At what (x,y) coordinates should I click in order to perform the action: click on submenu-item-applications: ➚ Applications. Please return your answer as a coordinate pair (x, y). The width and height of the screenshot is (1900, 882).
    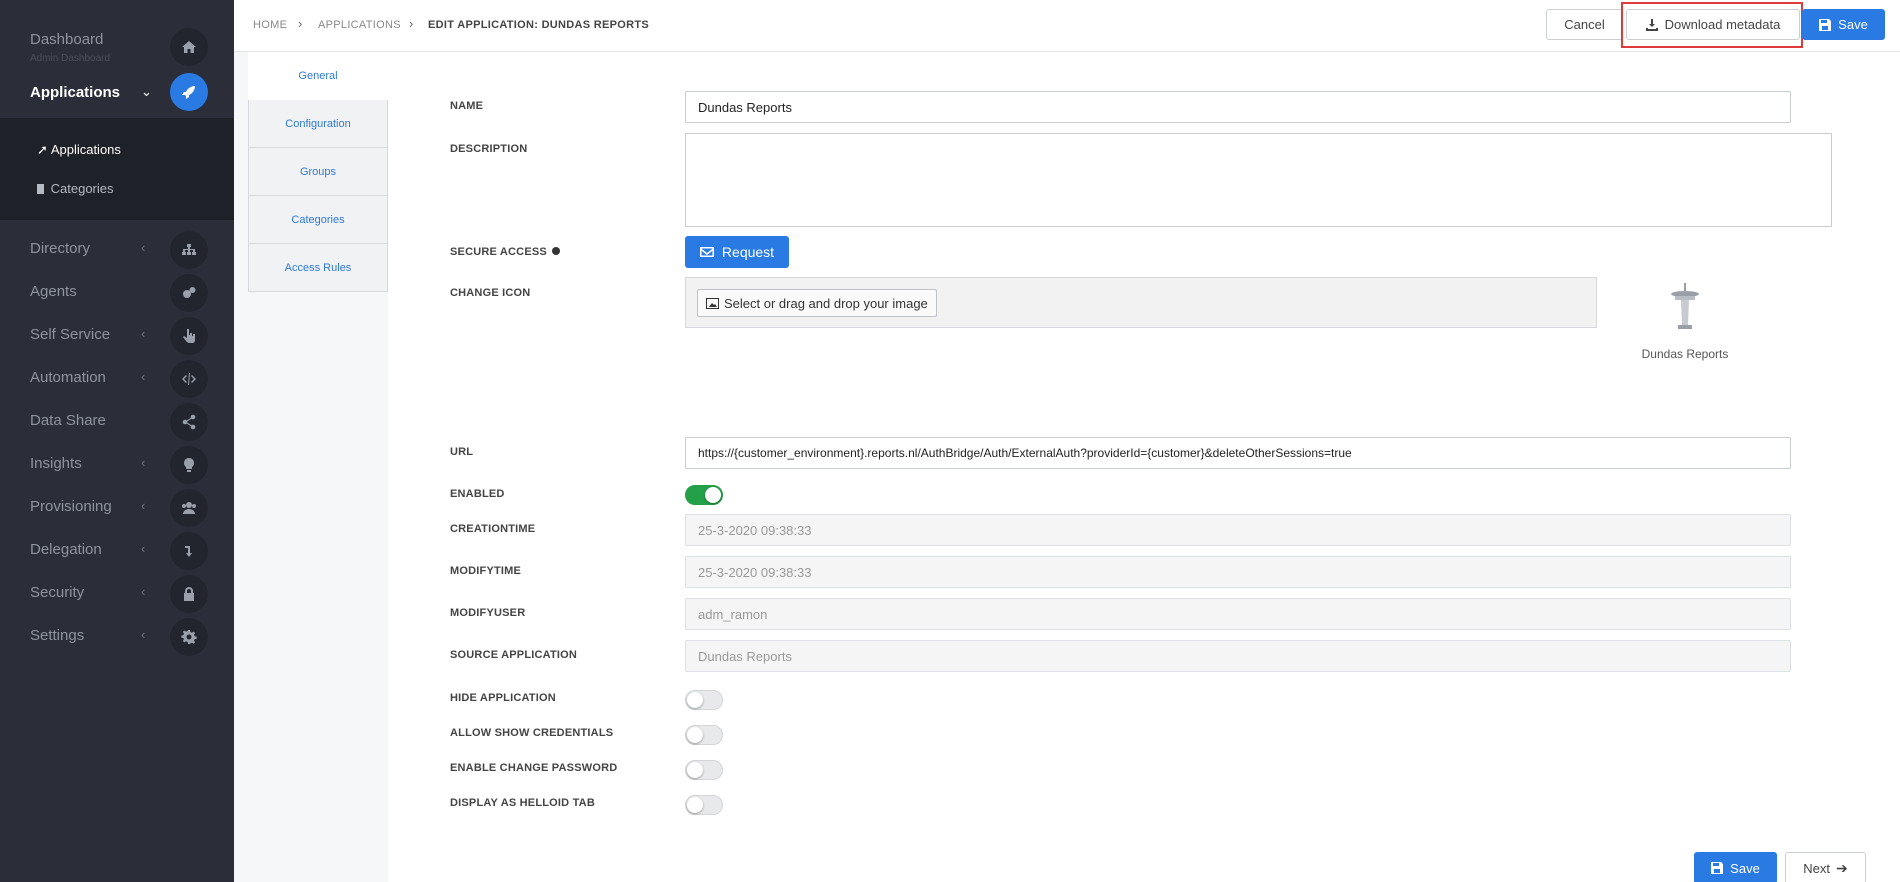
    Looking at the image, I should click on (79, 150).